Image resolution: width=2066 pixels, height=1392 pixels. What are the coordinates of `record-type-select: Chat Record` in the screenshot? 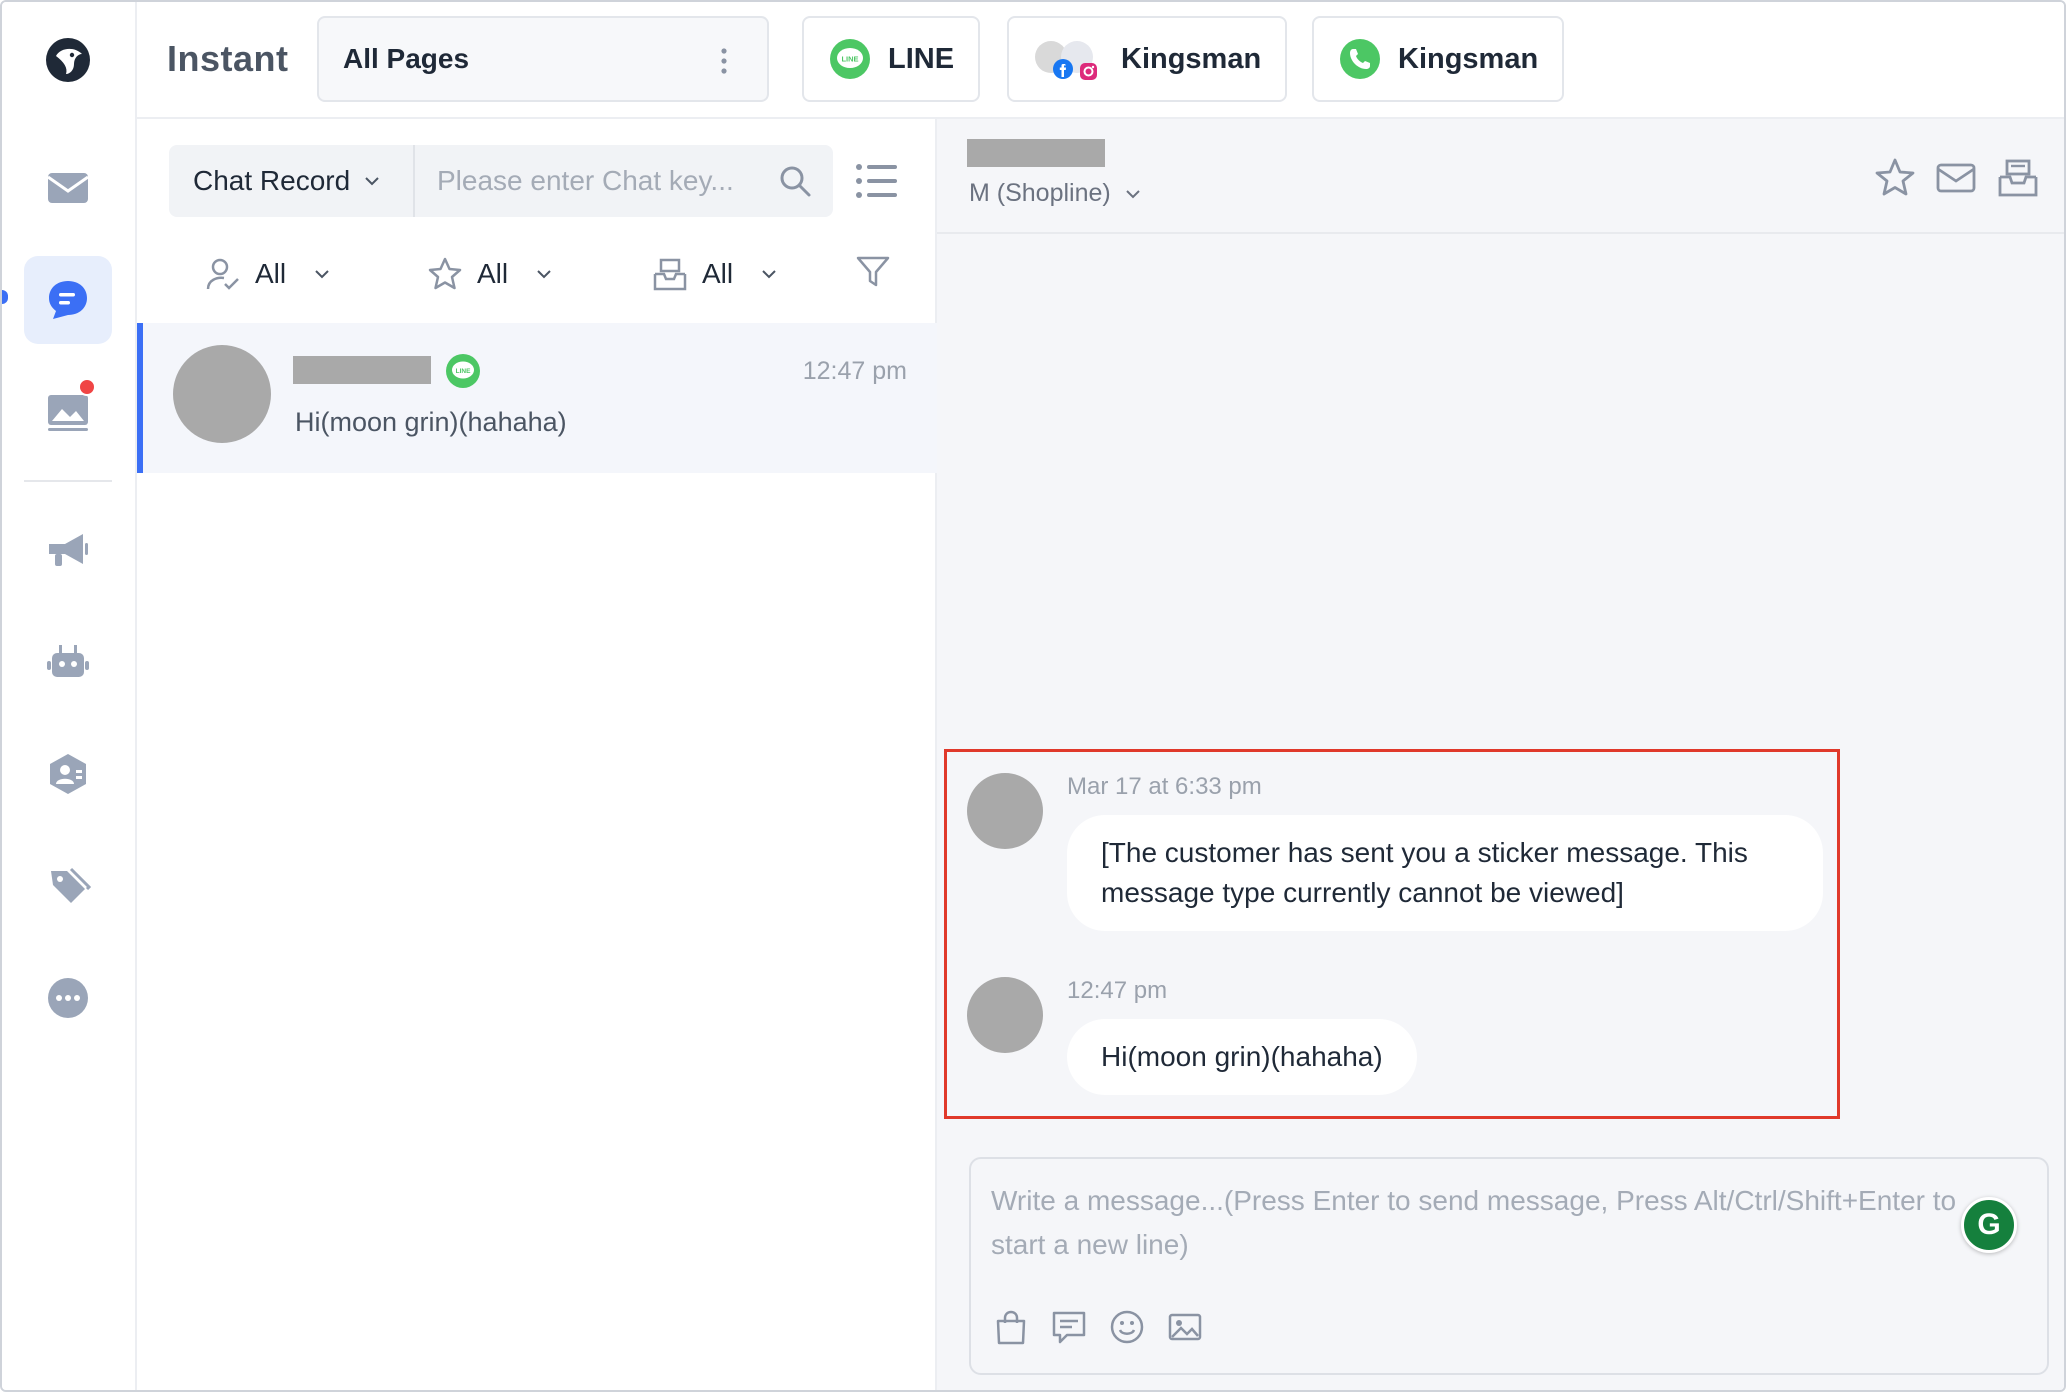 It's located at (292, 181).